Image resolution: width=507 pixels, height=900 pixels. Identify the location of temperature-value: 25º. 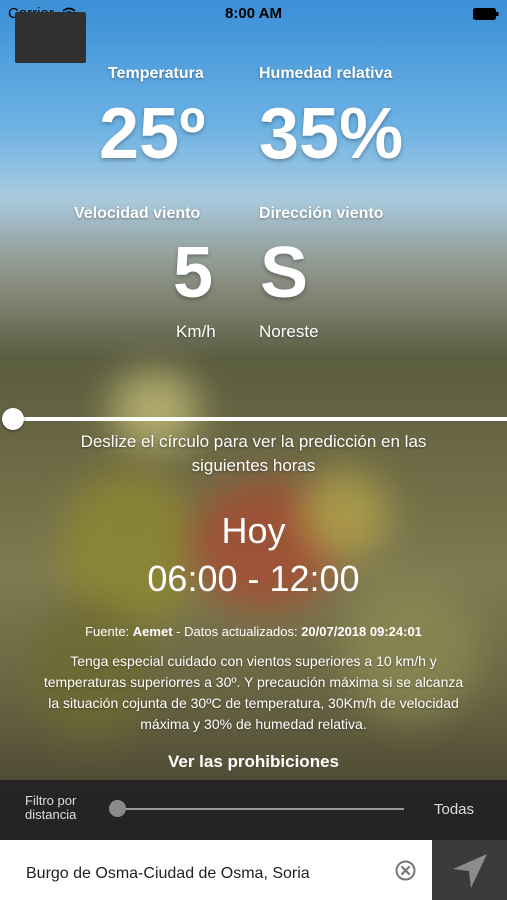
(152, 134).